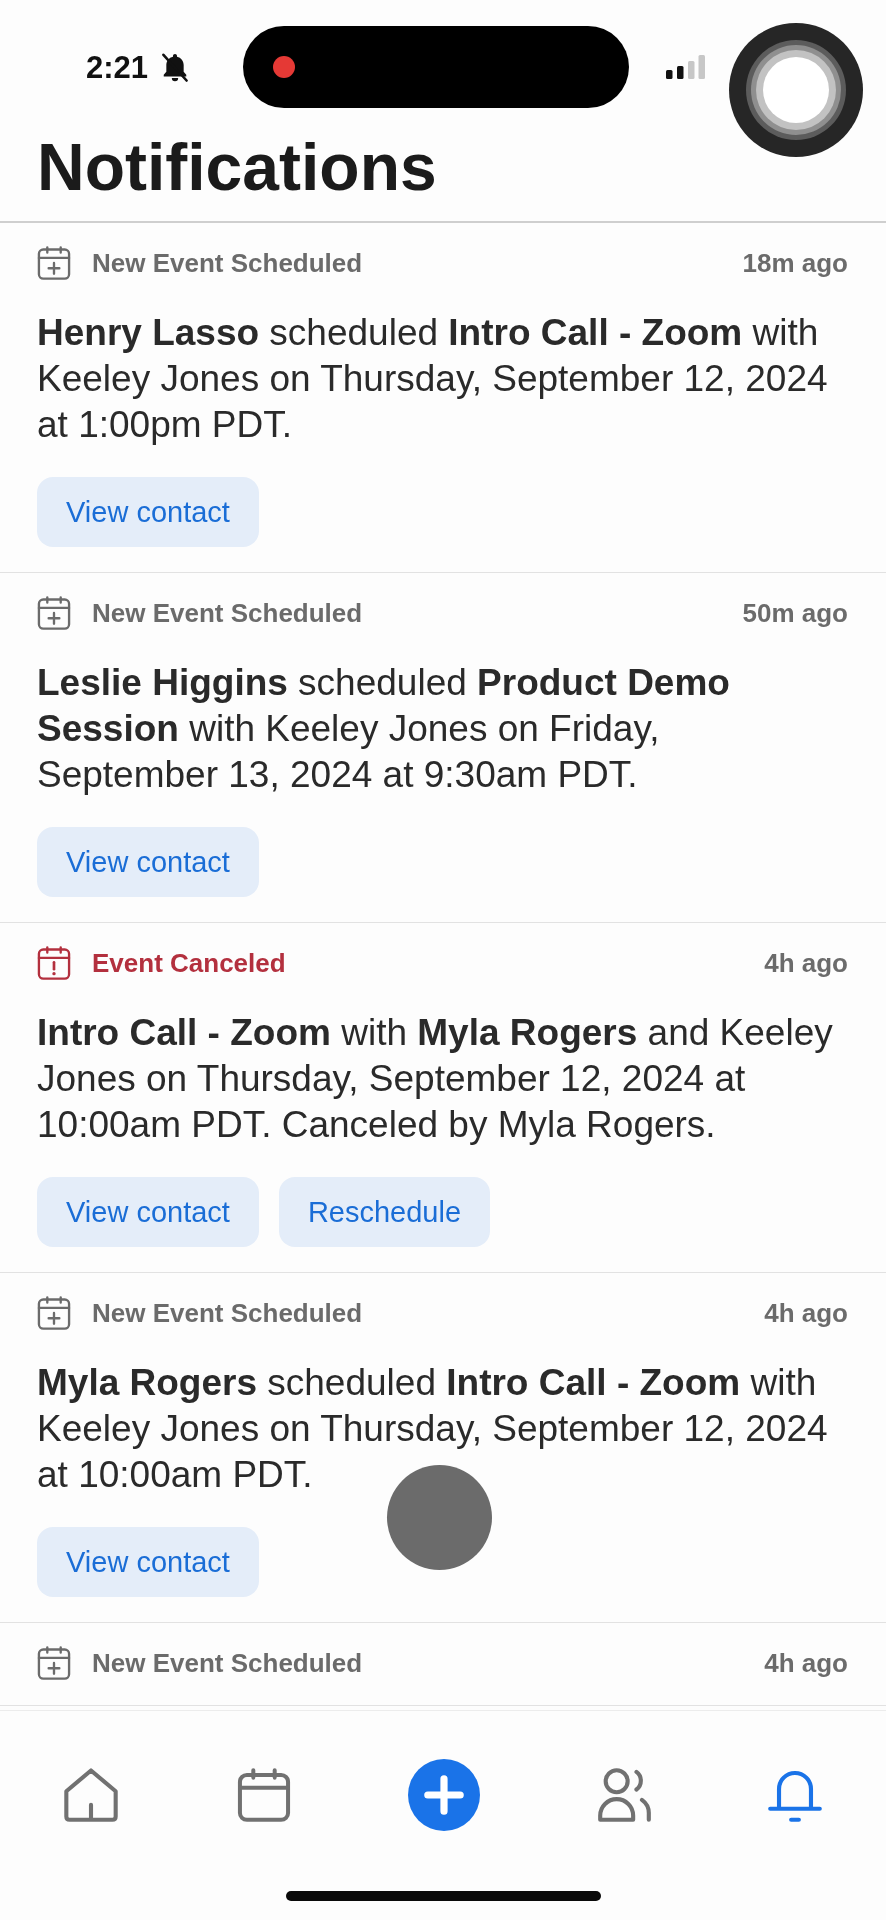 The width and height of the screenshot is (886, 1920). Describe the element at coordinates (117, 67) in the screenshot. I see `status-time: 2:21` at that location.